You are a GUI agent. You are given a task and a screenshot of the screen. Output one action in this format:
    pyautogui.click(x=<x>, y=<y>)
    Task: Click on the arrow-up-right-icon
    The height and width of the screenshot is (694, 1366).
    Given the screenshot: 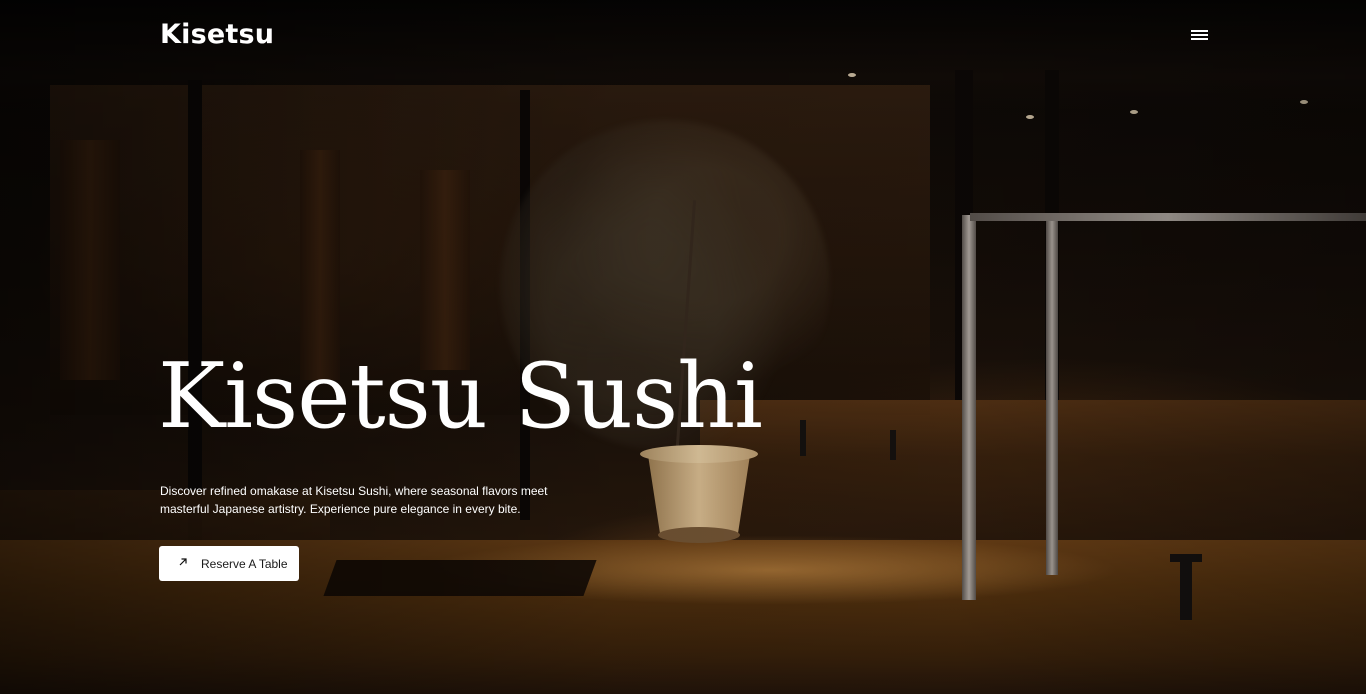 What is the action you would take?
    pyautogui.click(x=183, y=562)
    